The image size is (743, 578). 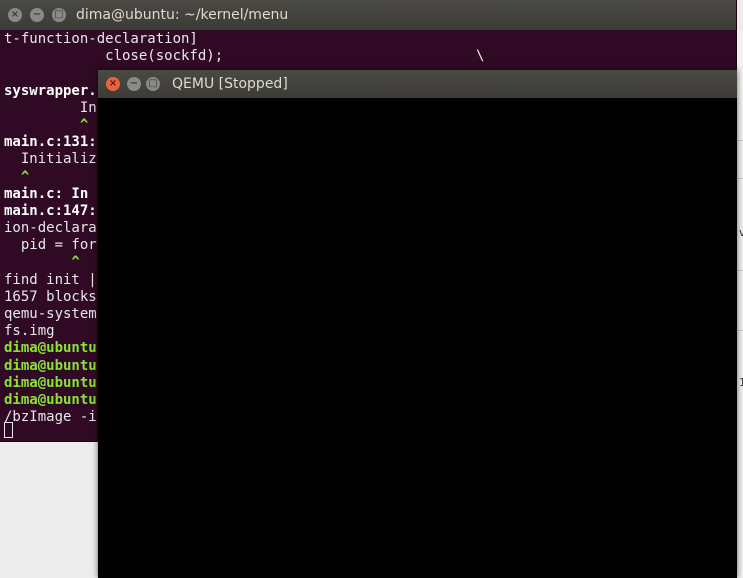 I want to click on qemu-title: QEMU [Stopped], so click(x=230, y=84).